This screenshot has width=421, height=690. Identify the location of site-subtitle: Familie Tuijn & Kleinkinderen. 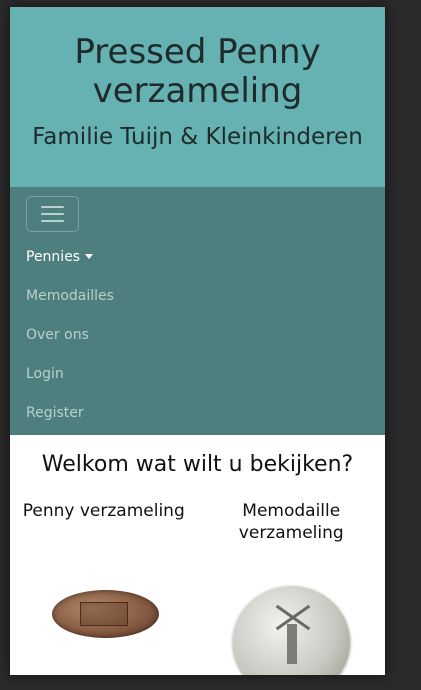
(197, 137).